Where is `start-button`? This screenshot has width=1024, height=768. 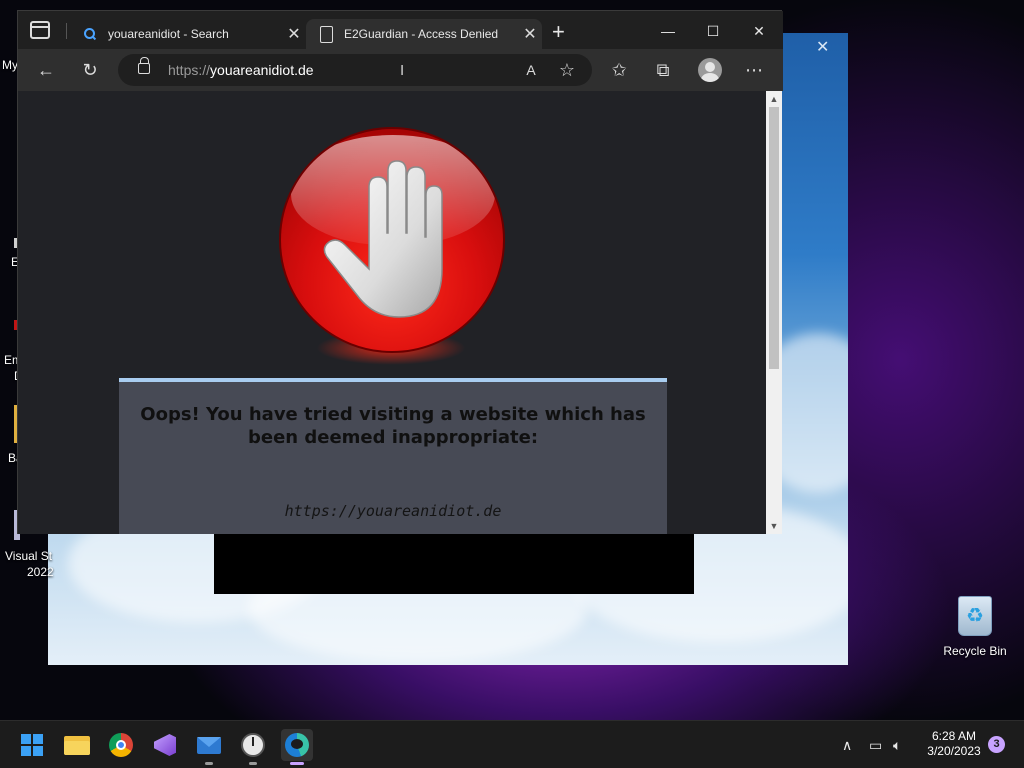
start-button is located at coordinates (32, 745).